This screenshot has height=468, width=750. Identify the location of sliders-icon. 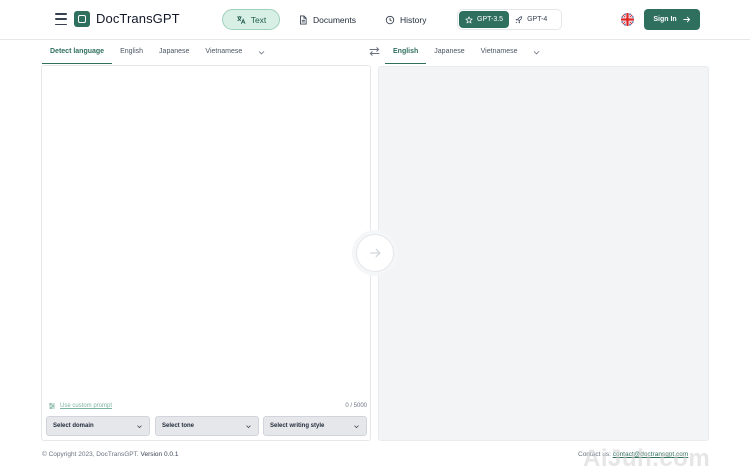
(52, 406).